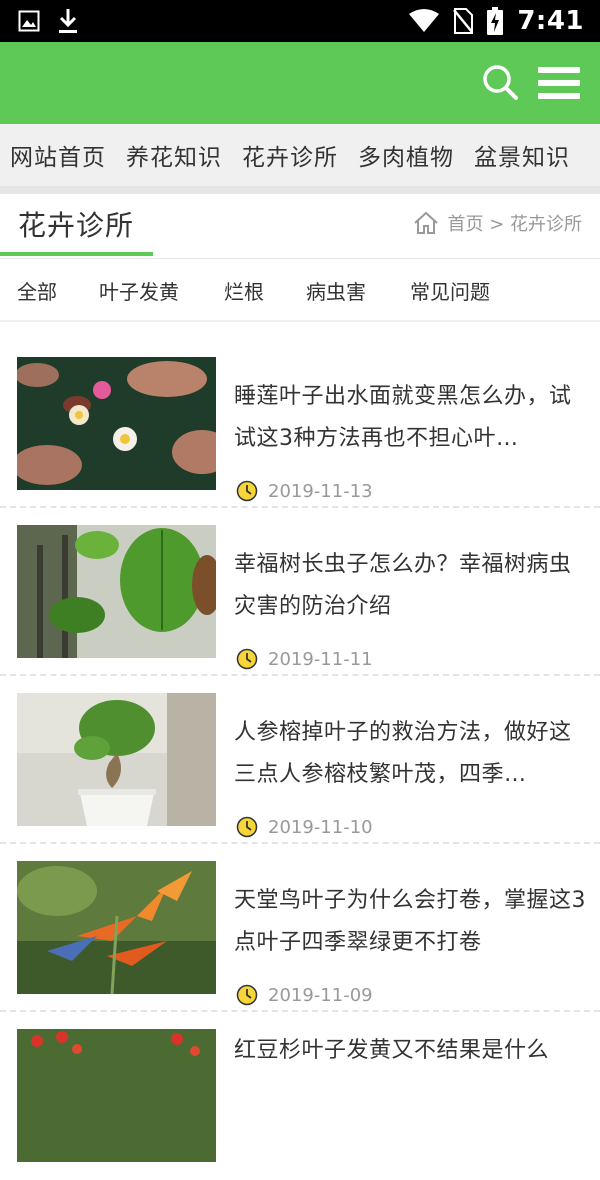  Describe the element at coordinates (406, 155) in the screenshot. I see `nav-item-succulents: 多肉植物` at that location.